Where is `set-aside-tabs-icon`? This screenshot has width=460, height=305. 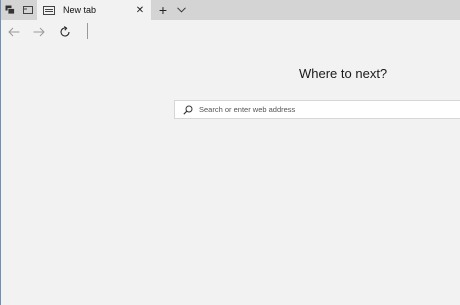 set-aside-tabs-icon is located at coordinates (10, 10).